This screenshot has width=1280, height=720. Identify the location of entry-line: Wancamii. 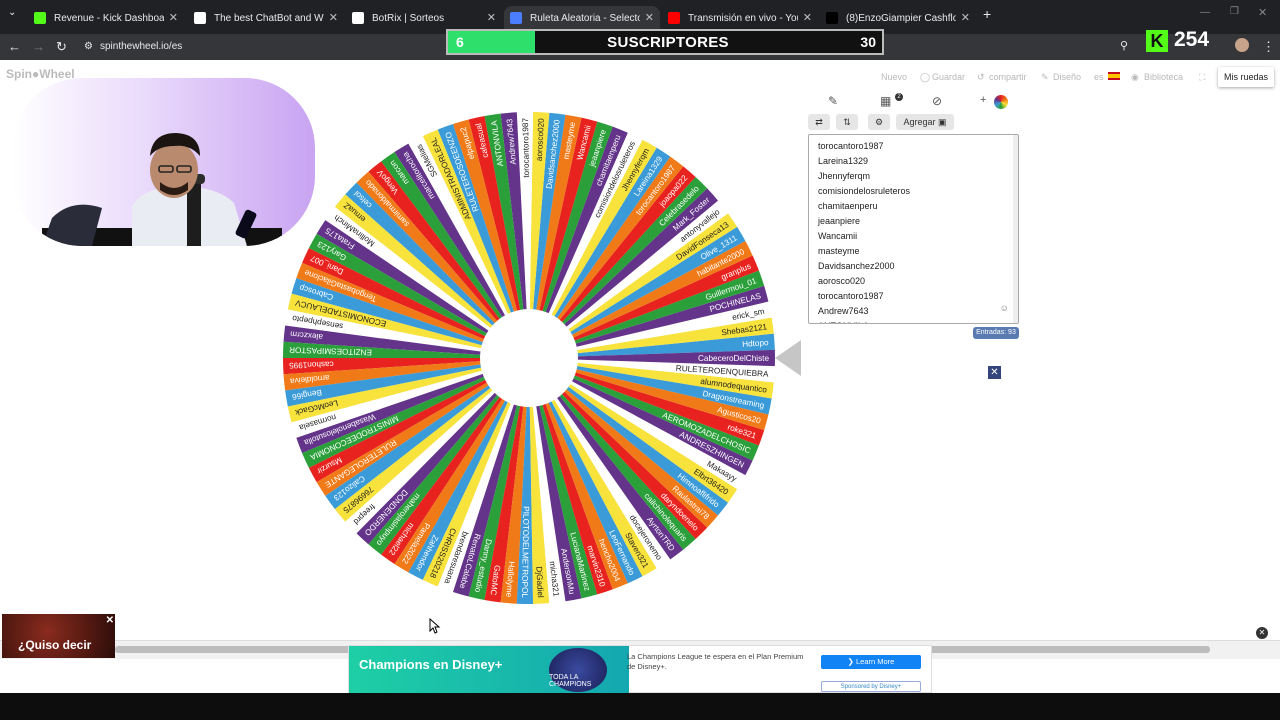
(837, 236).